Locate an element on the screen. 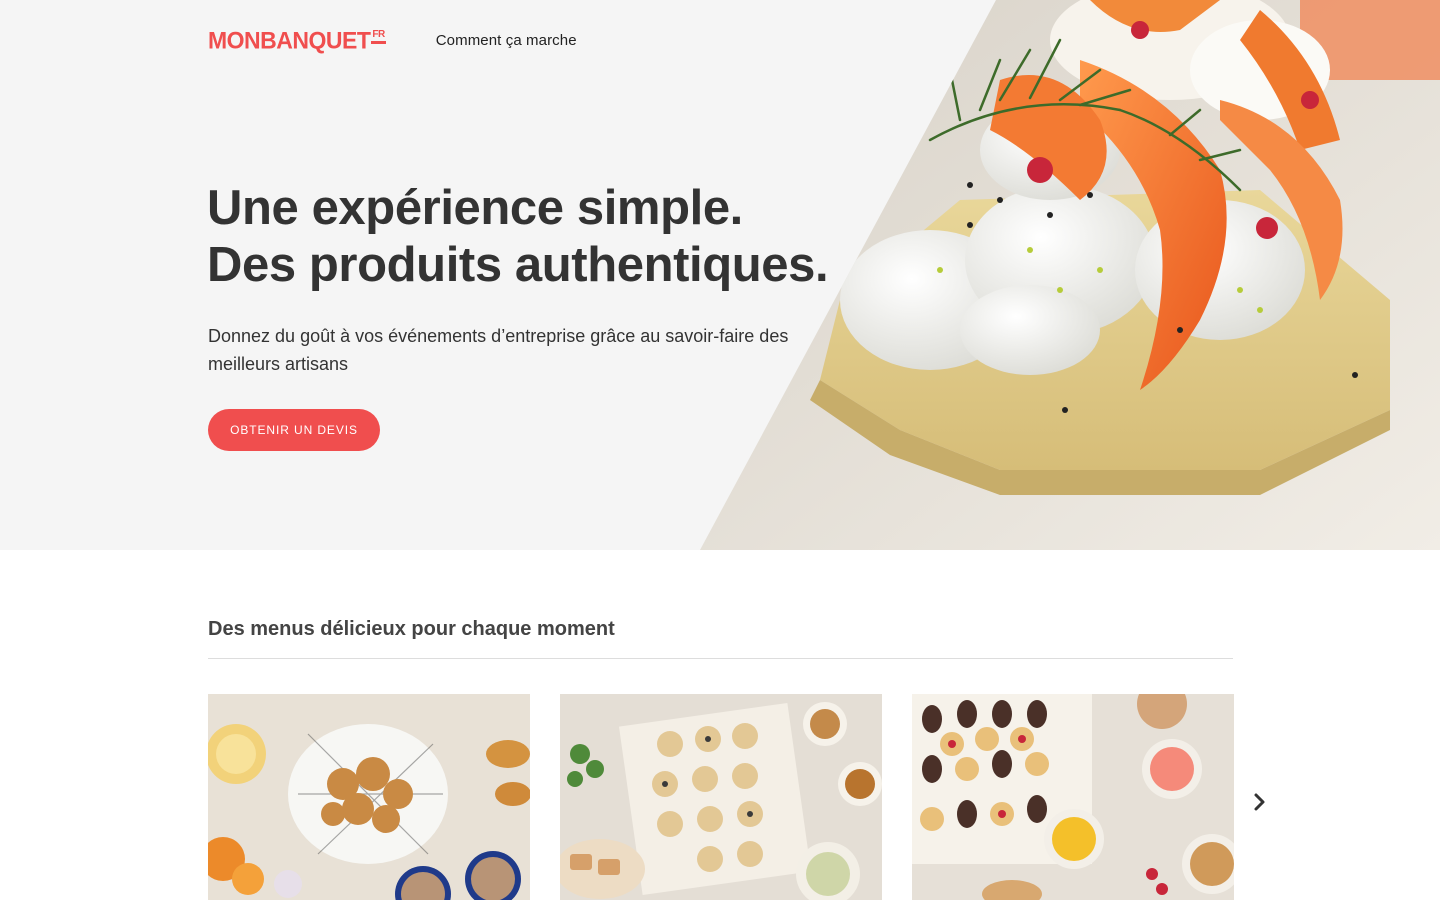 This screenshot has width=1440, height=900. nav-link-how-it-works: Comment ça marche is located at coordinates (506, 40).